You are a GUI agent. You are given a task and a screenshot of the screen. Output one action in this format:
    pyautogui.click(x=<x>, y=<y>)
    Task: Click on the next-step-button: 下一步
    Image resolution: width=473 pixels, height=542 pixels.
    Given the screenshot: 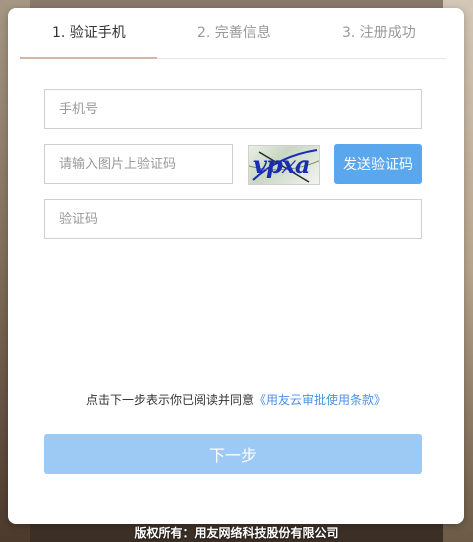 What is the action you would take?
    pyautogui.click(x=233, y=454)
    